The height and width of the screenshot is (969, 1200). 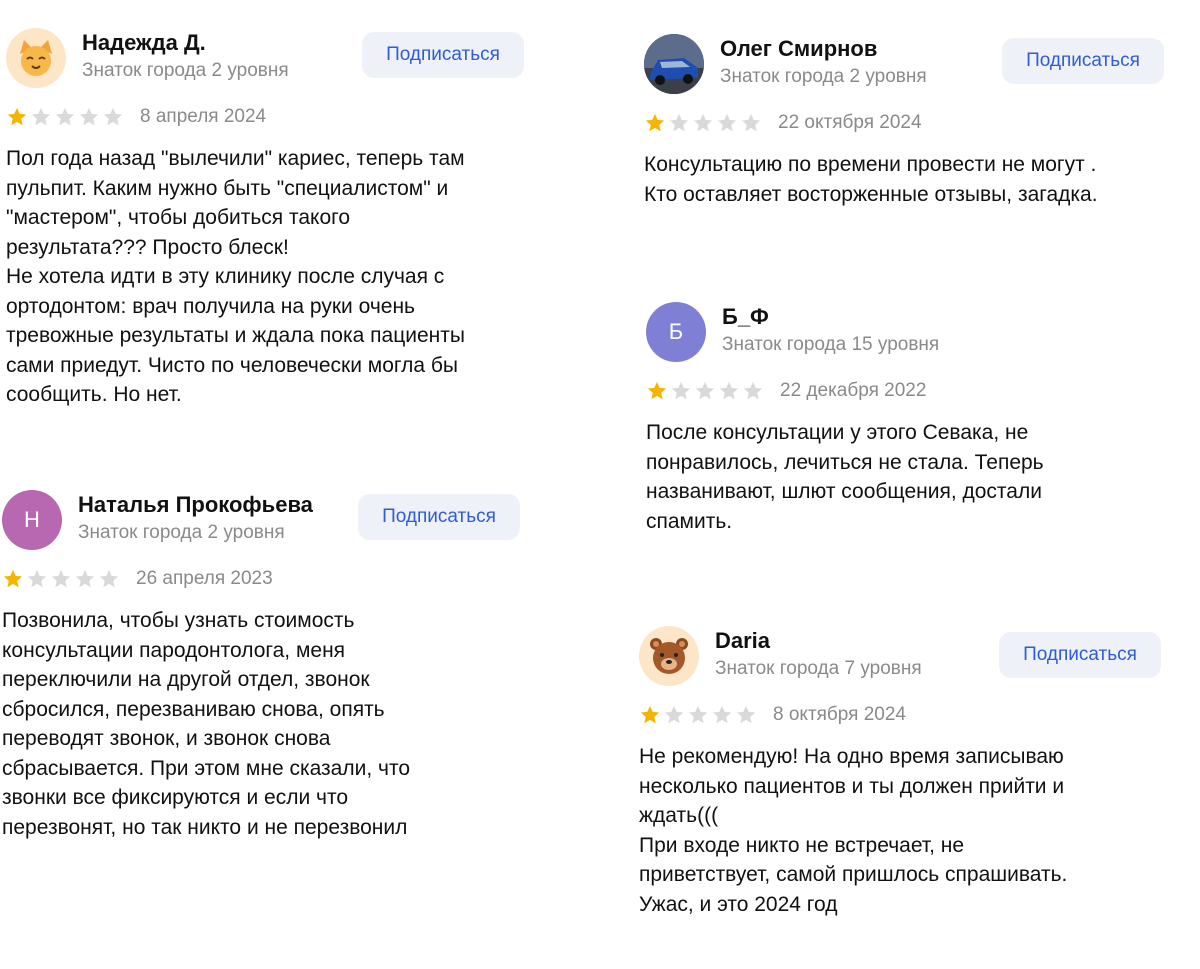 What do you see at coordinates (203, 116) in the screenshot?
I see `review-date: 8 апреля 2024` at bounding box center [203, 116].